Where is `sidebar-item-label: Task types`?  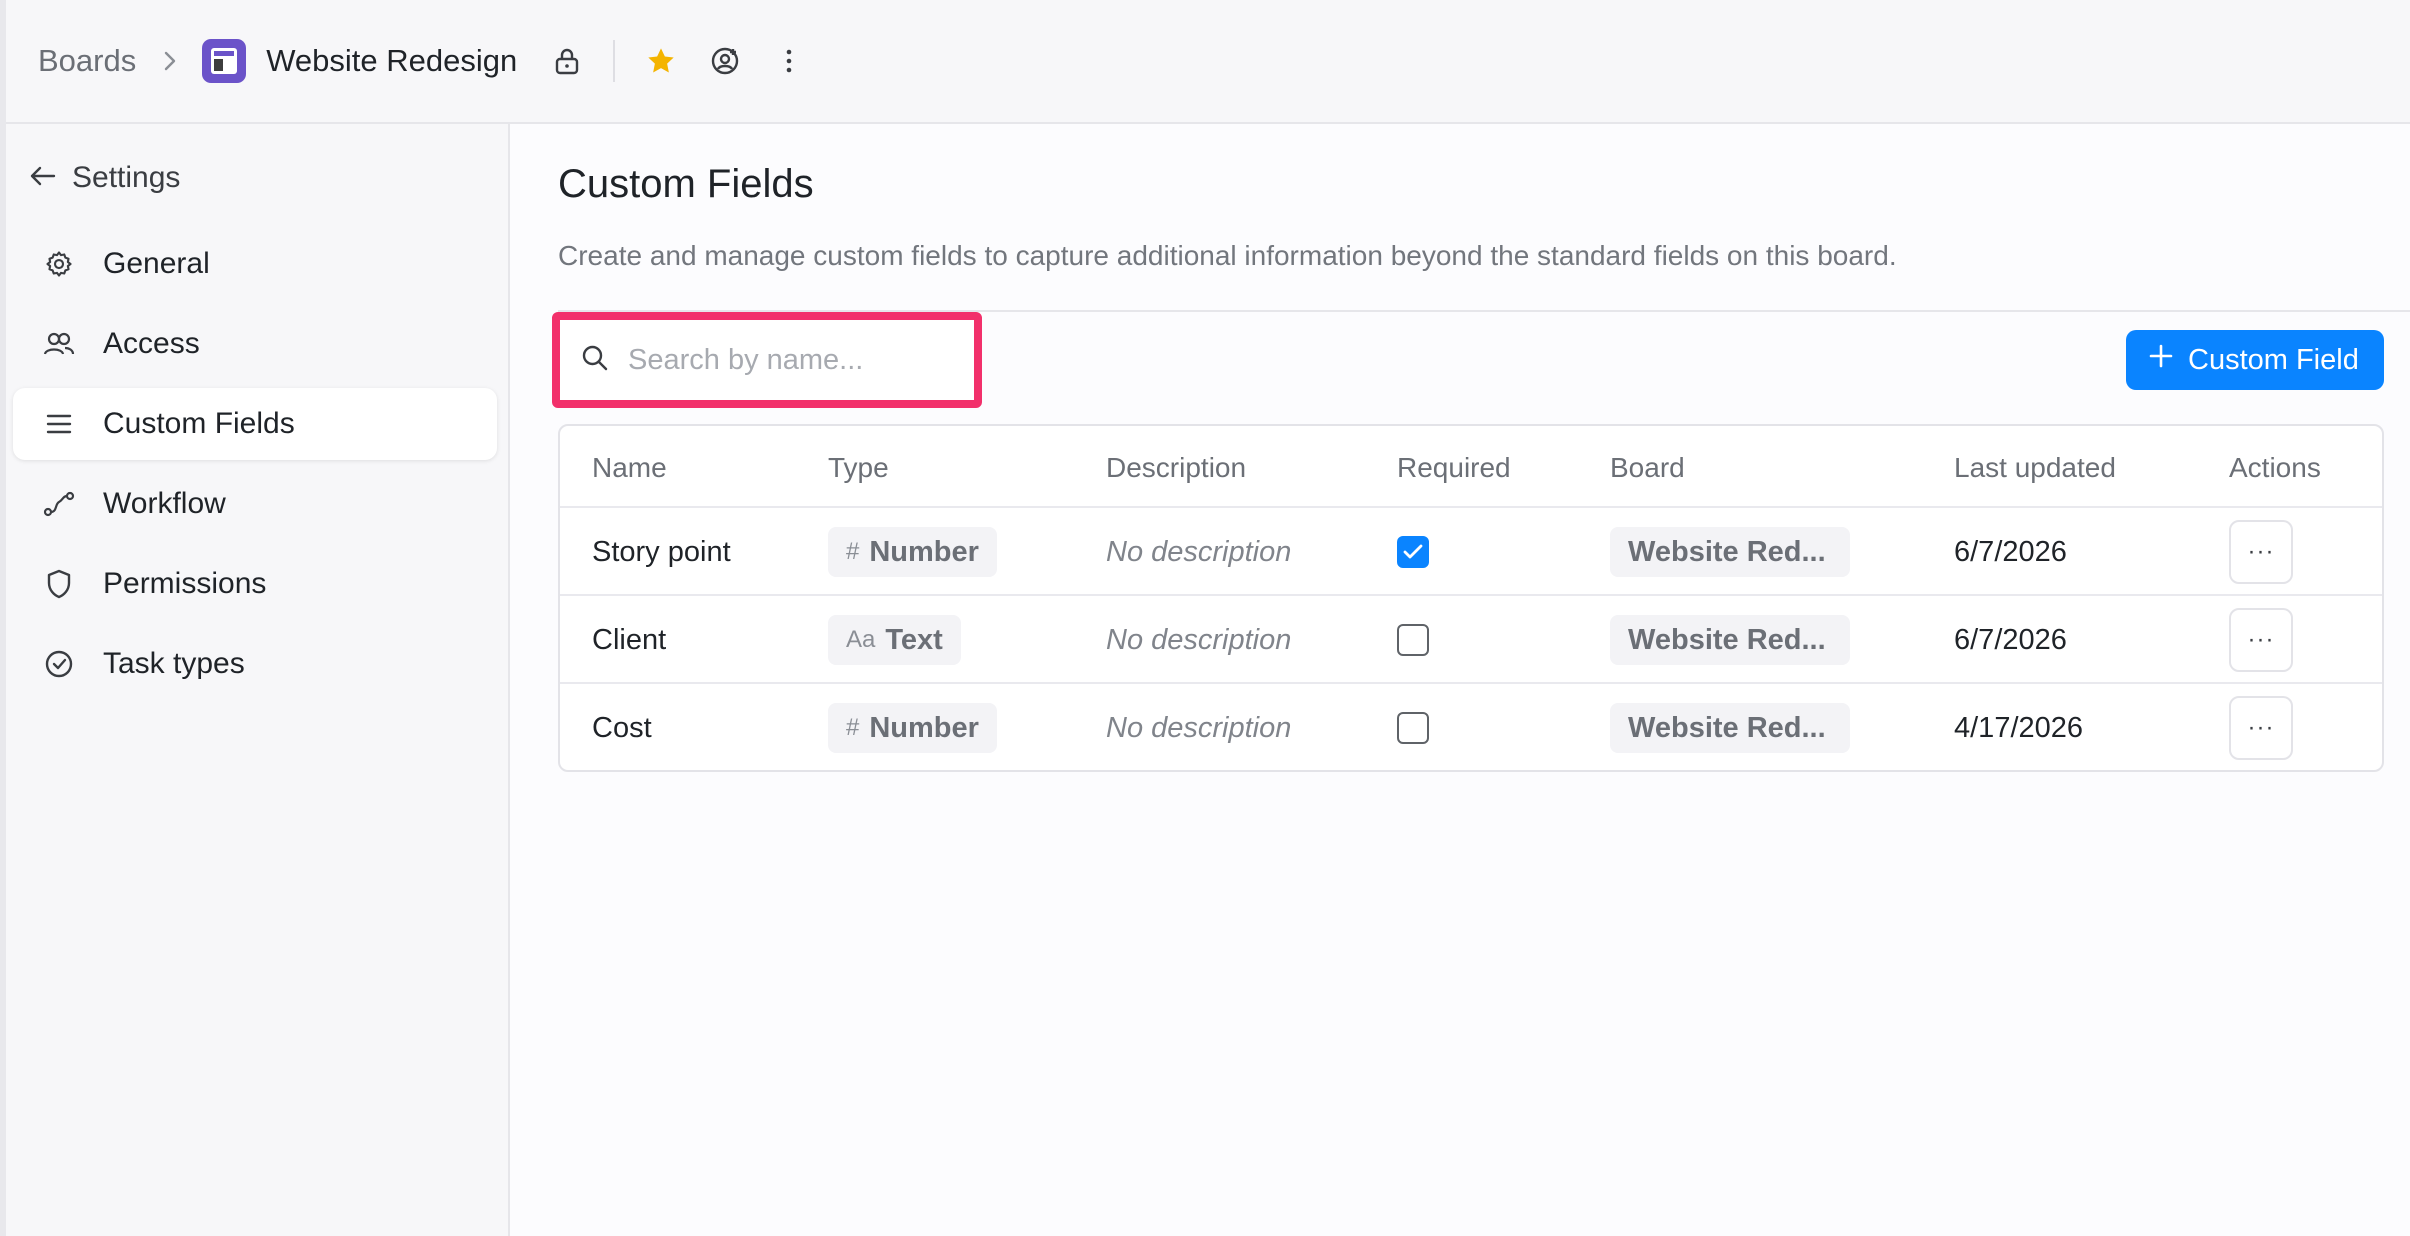
sidebar-item-label: Task types is located at coordinates (174, 663).